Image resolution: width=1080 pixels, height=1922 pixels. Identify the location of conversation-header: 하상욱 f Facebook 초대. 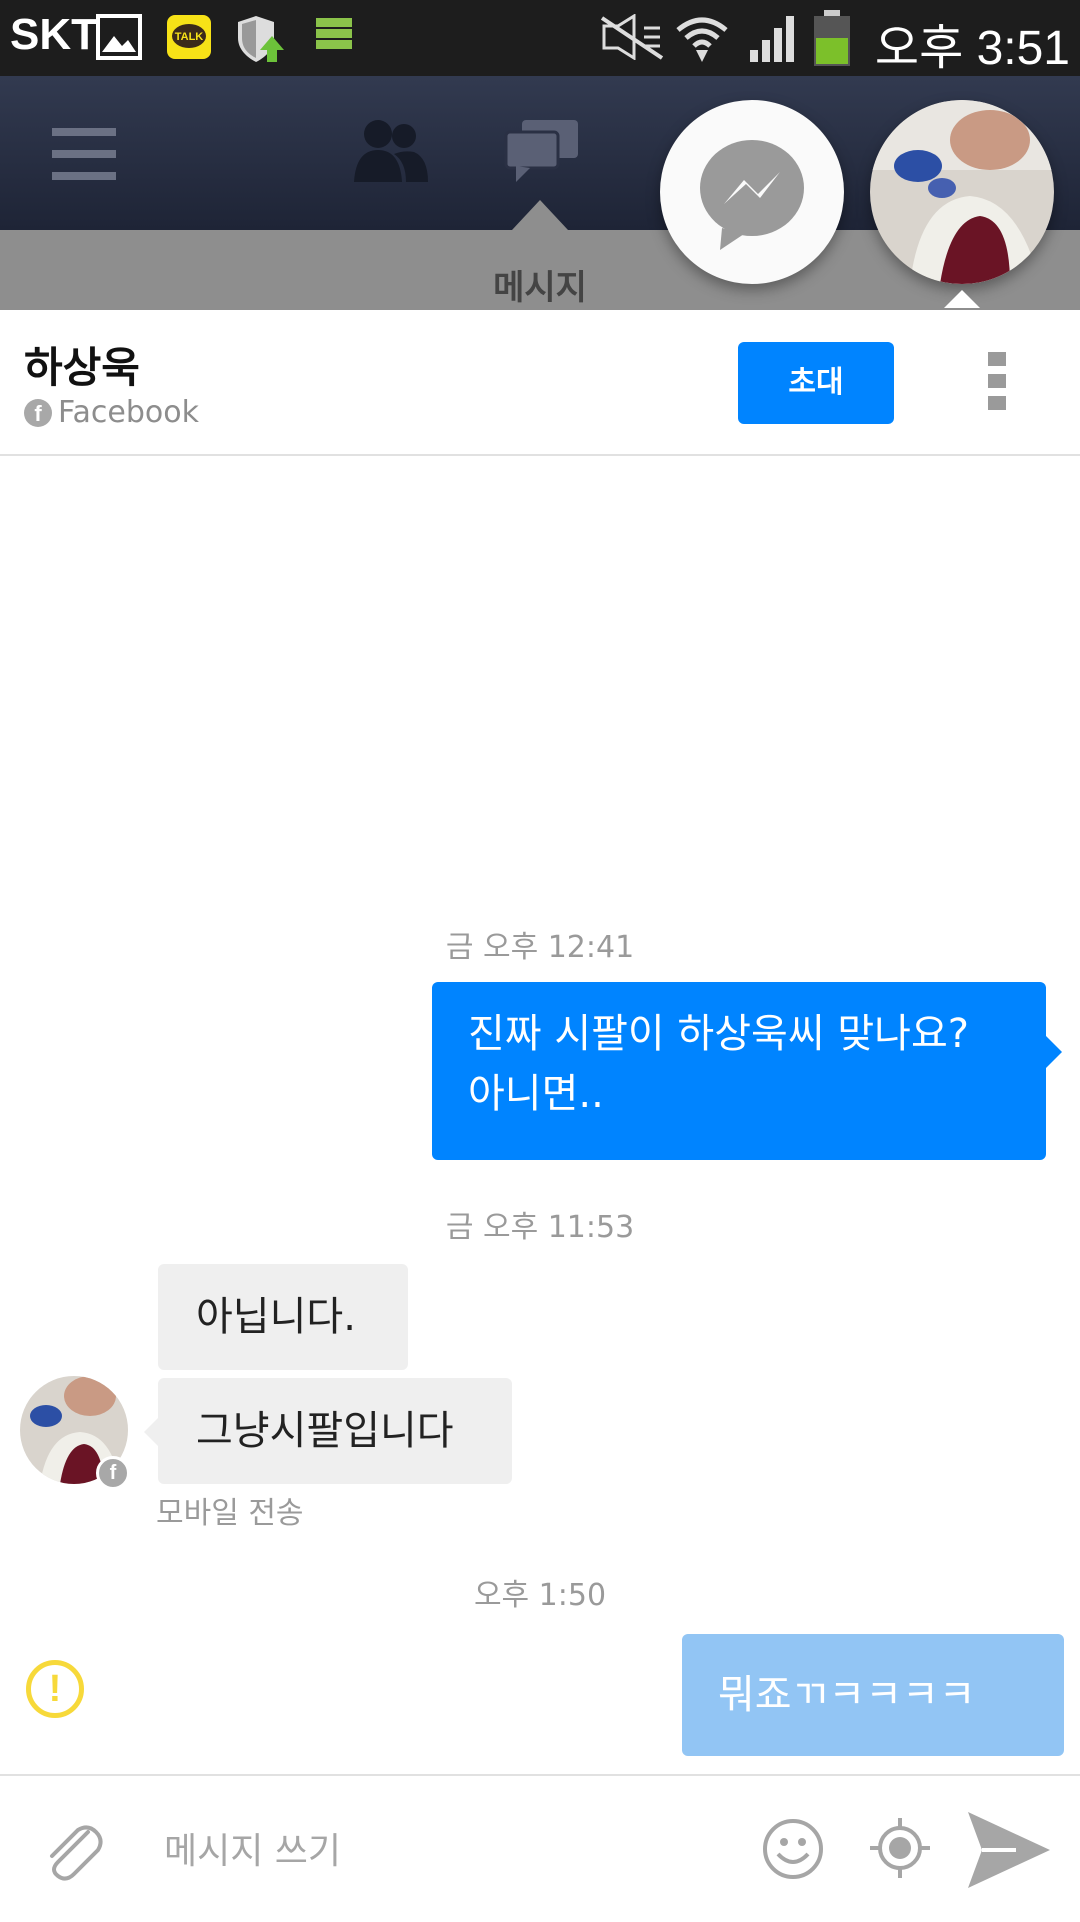
(540, 384).